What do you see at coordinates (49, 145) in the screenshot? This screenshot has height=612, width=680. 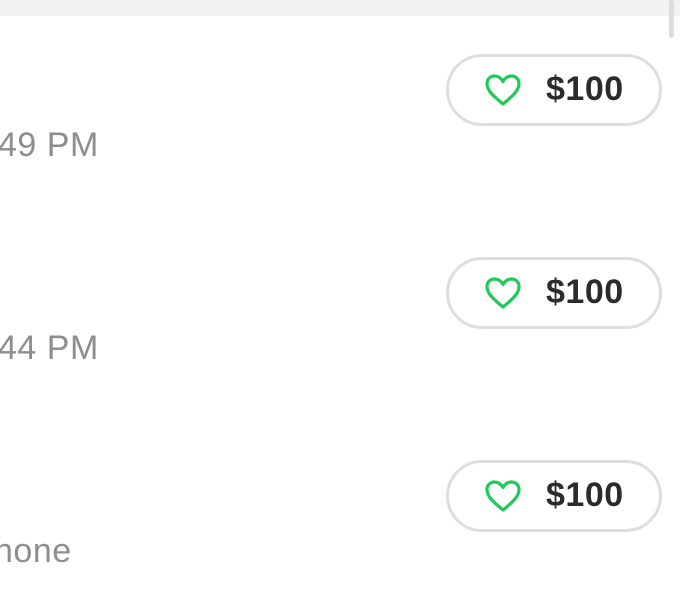 I see `transaction-subtitle: 49 PM` at bounding box center [49, 145].